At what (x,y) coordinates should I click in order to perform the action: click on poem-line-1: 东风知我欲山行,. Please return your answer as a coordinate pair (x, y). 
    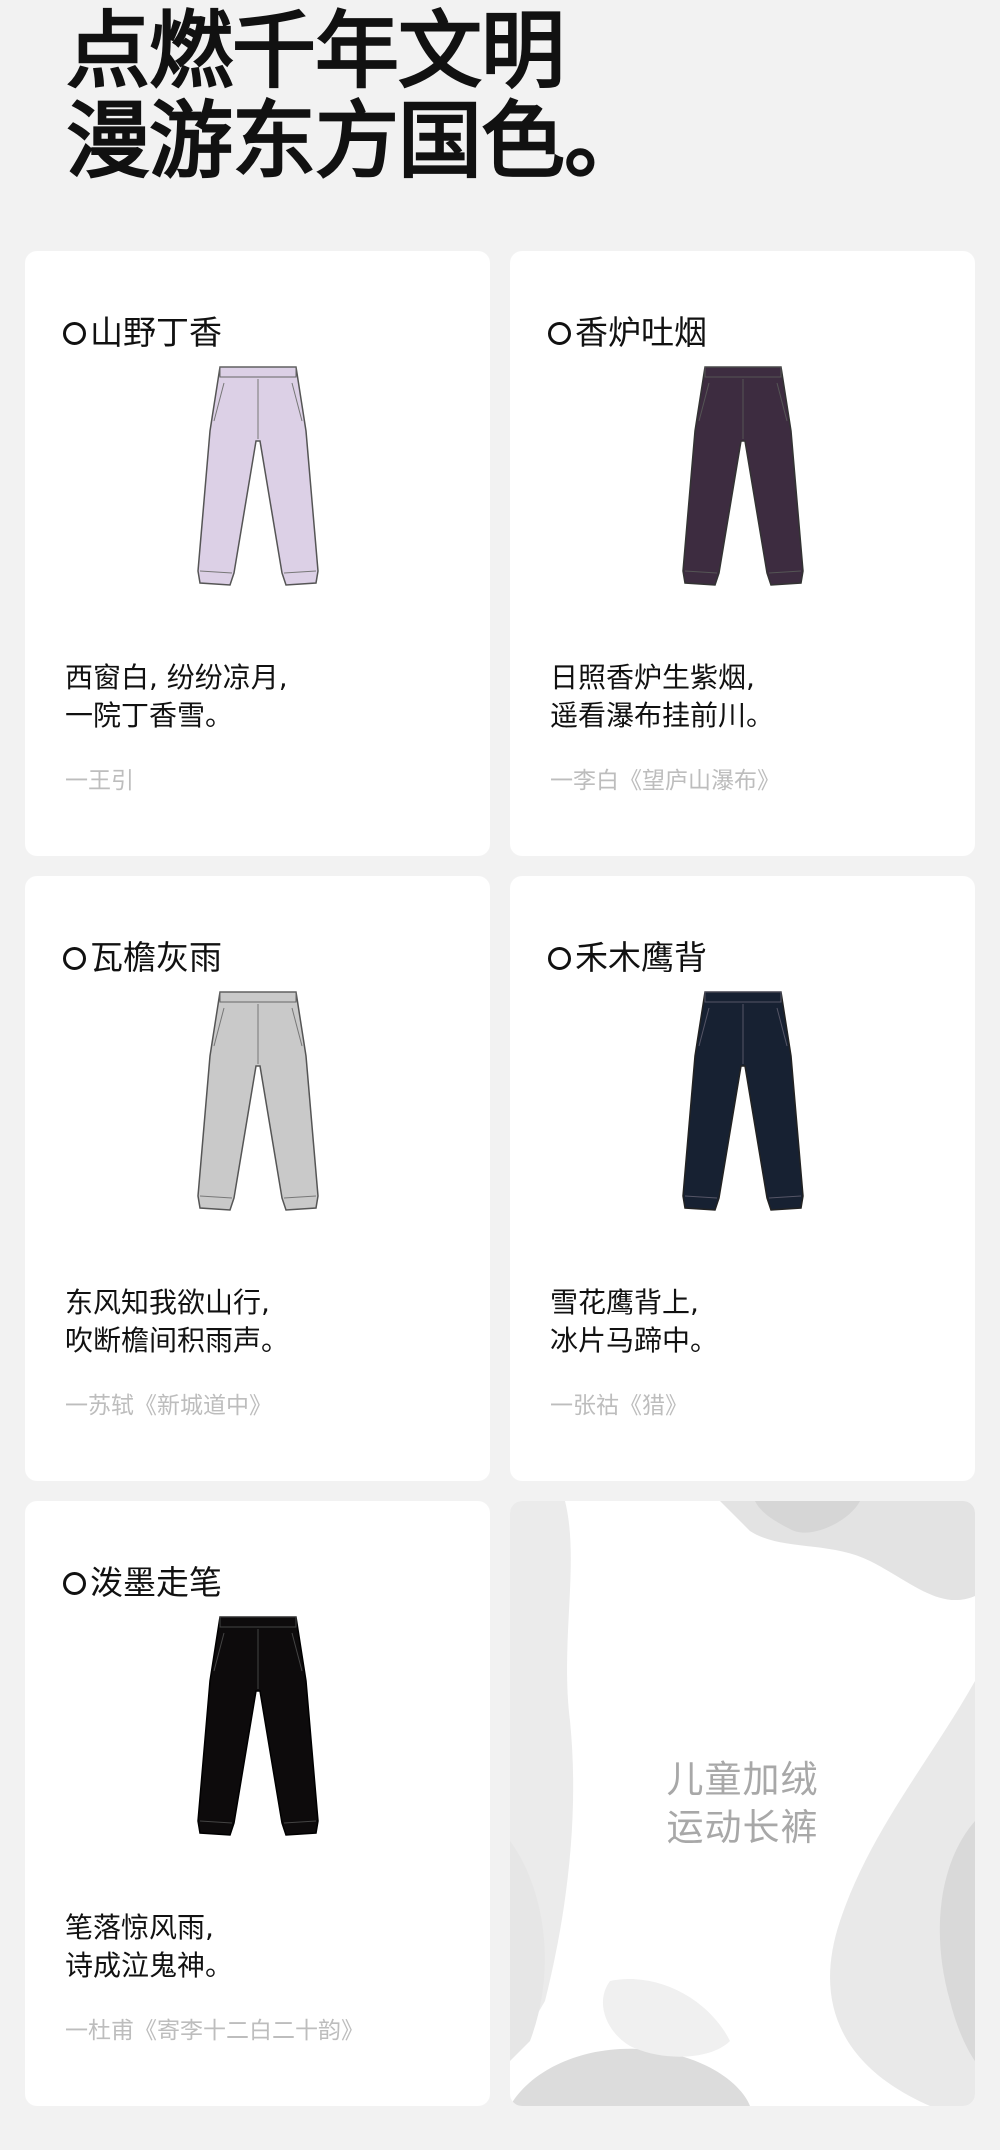
    Looking at the image, I should click on (167, 1302).